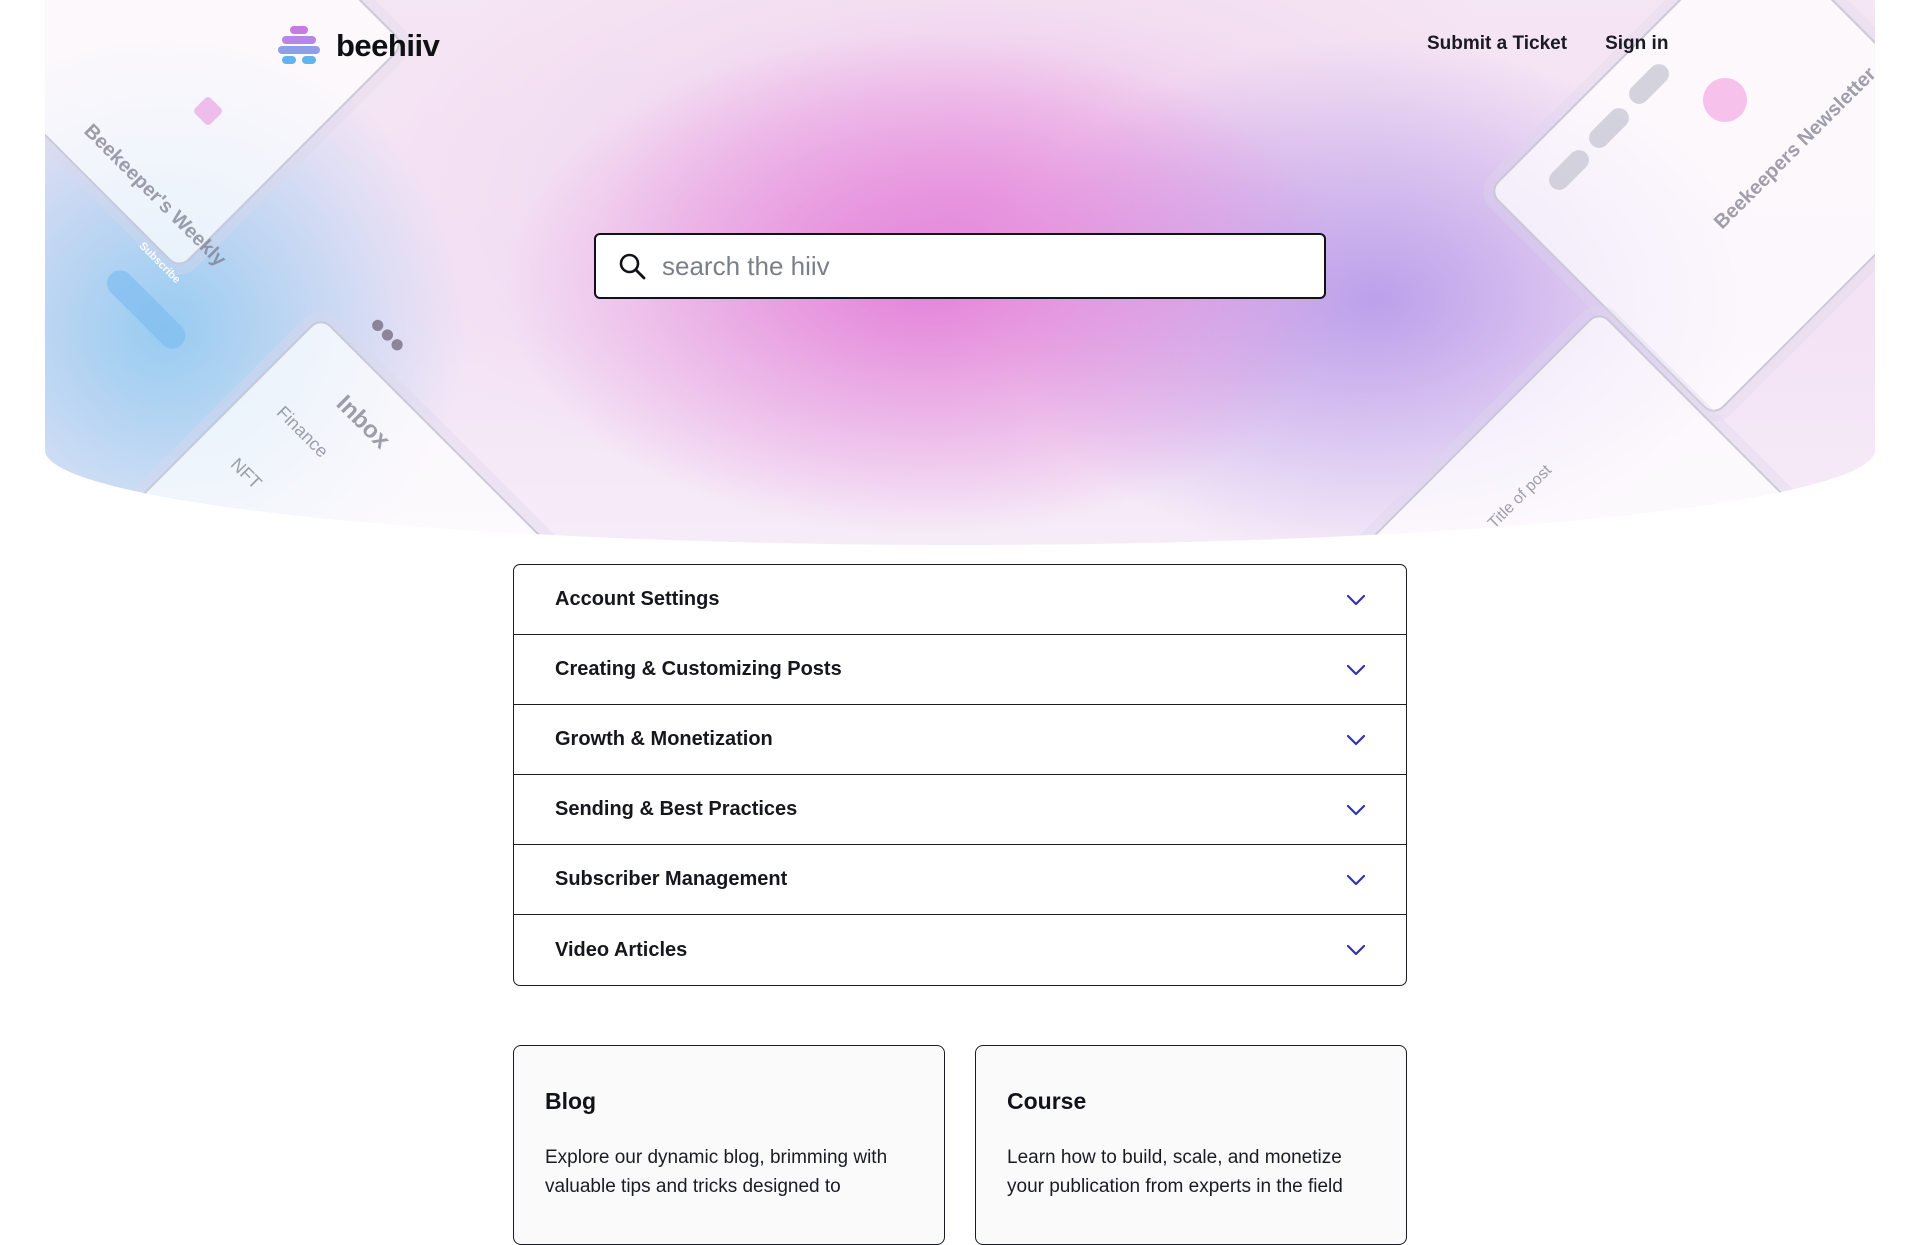 This screenshot has height=1245, width=1920. I want to click on category-video-articles: Video Articles, so click(960, 950).